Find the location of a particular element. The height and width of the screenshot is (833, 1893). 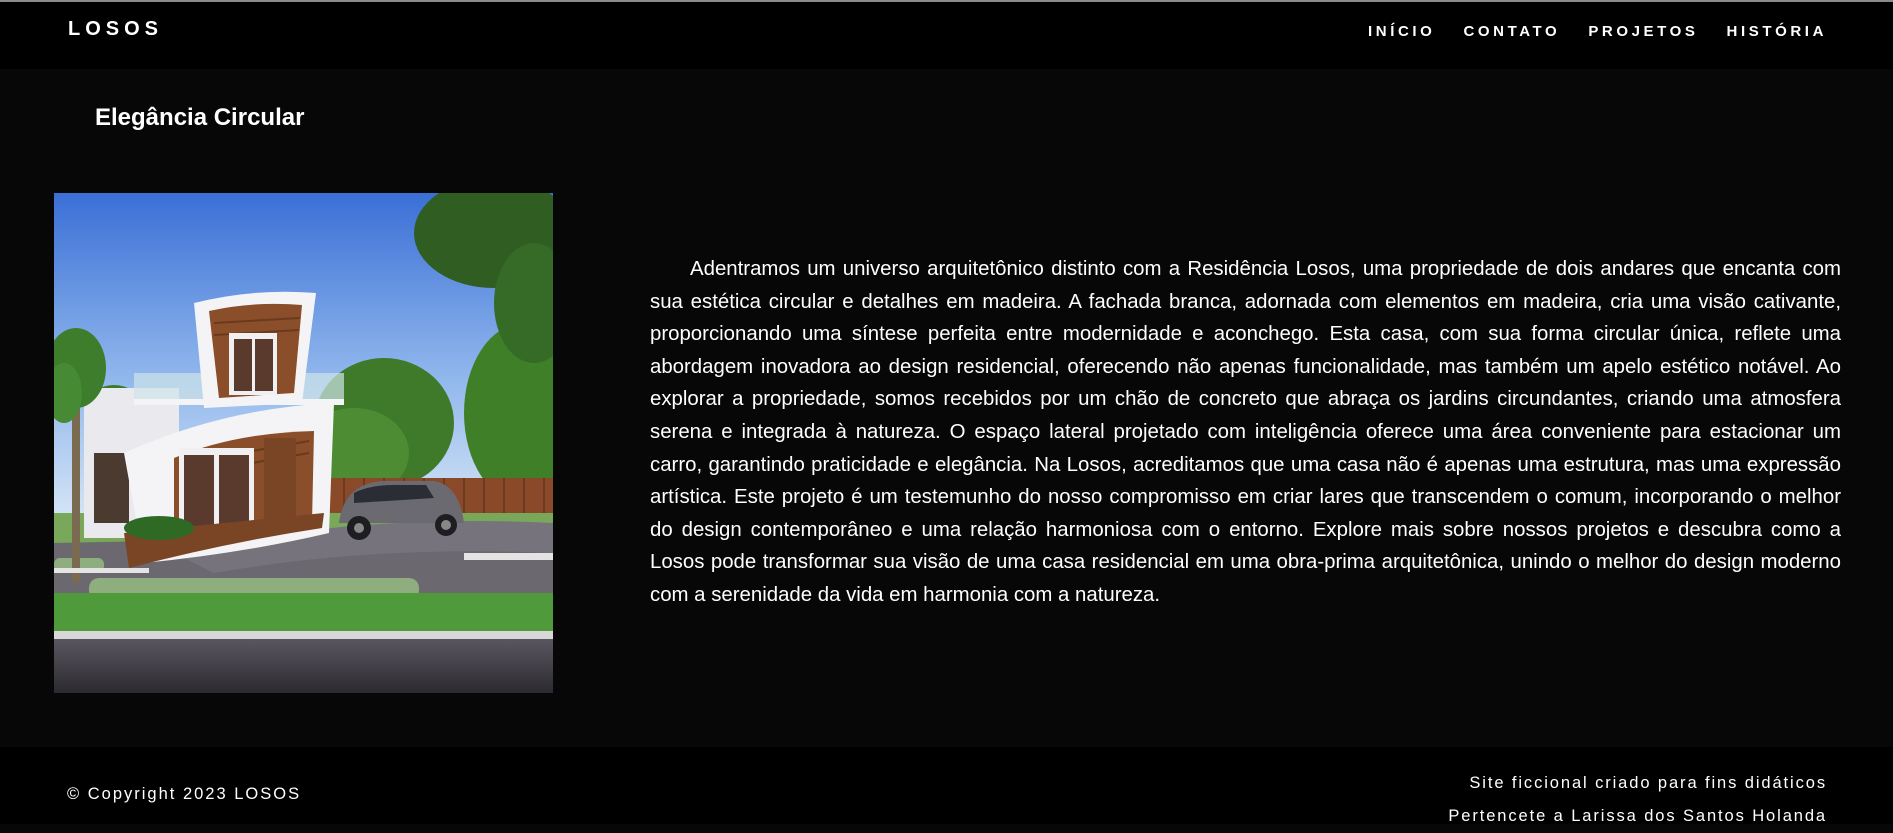

site-logo: LOSOS is located at coordinates (115, 29).